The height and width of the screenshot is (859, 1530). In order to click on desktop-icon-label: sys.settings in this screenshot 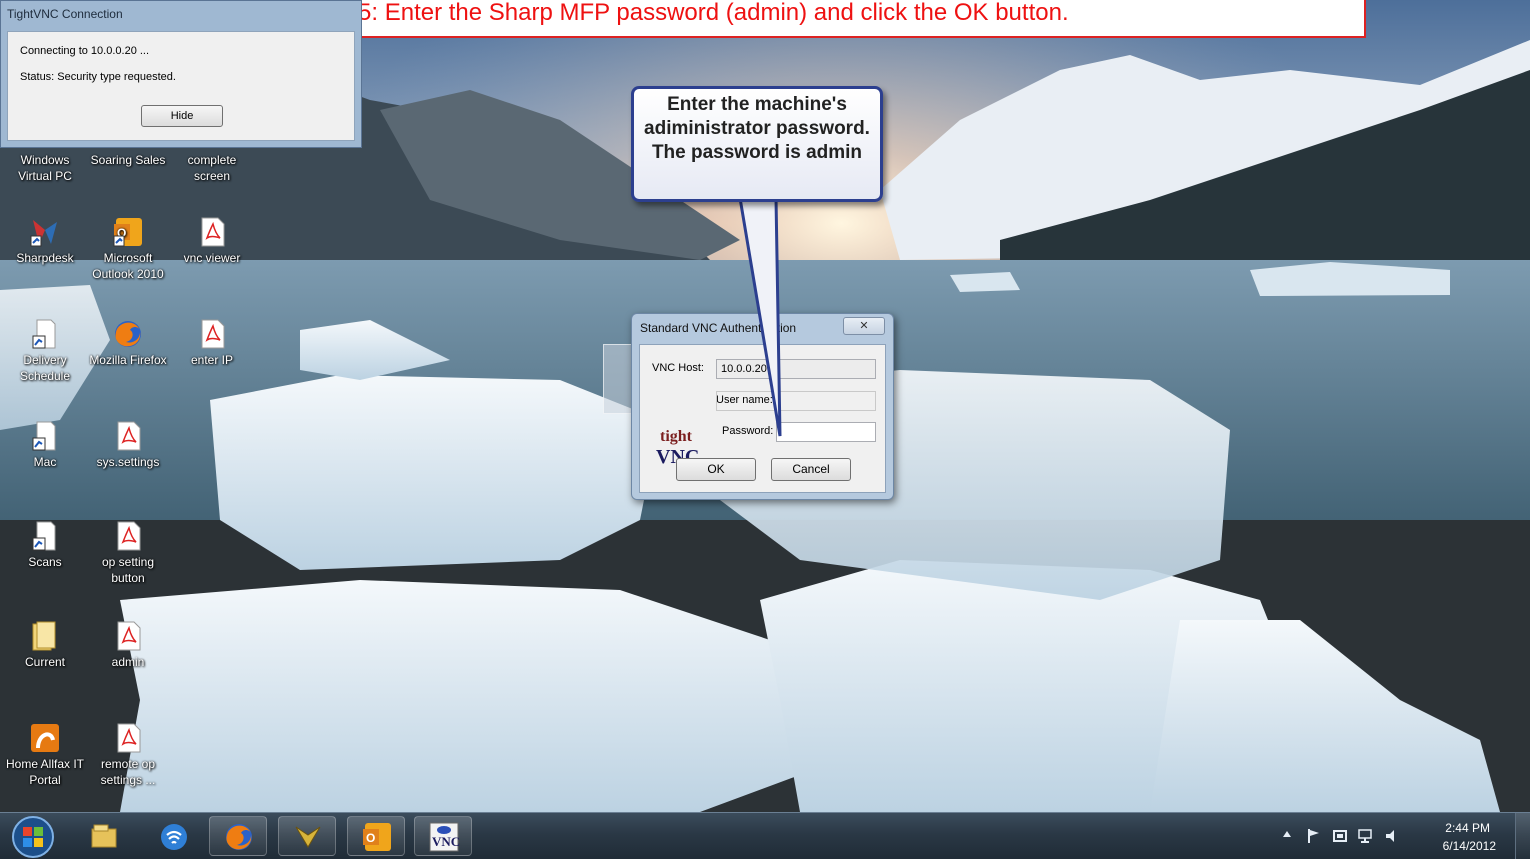, I will do `click(128, 462)`.